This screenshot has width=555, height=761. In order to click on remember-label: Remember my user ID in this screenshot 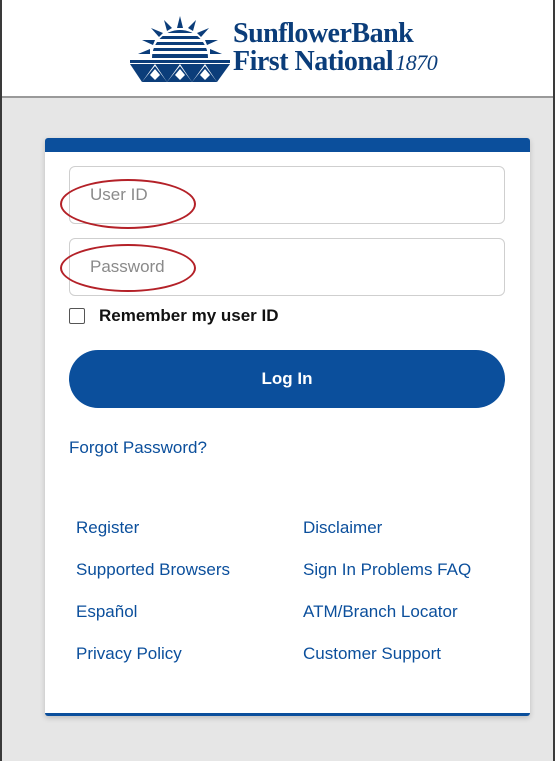, I will do `click(189, 315)`.